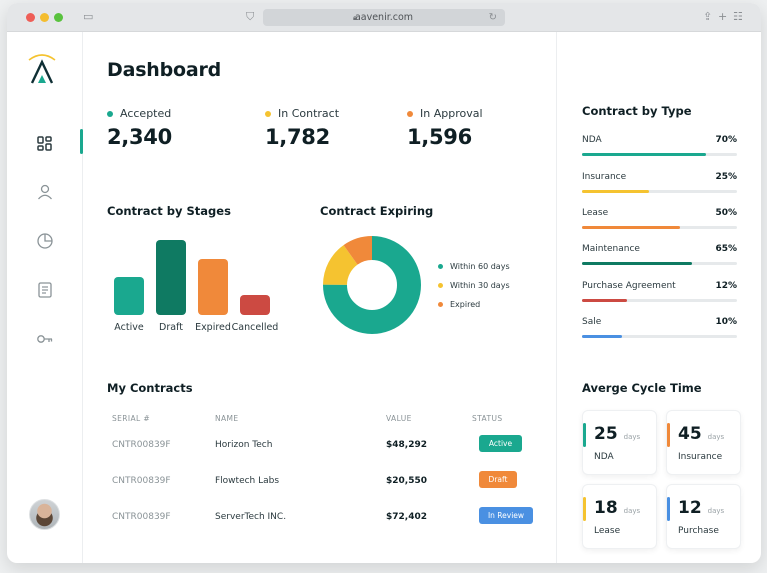  What do you see at coordinates (169, 211) in the screenshot?
I see `stages-title: Contract by Stages` at bounding box center [169, 211].